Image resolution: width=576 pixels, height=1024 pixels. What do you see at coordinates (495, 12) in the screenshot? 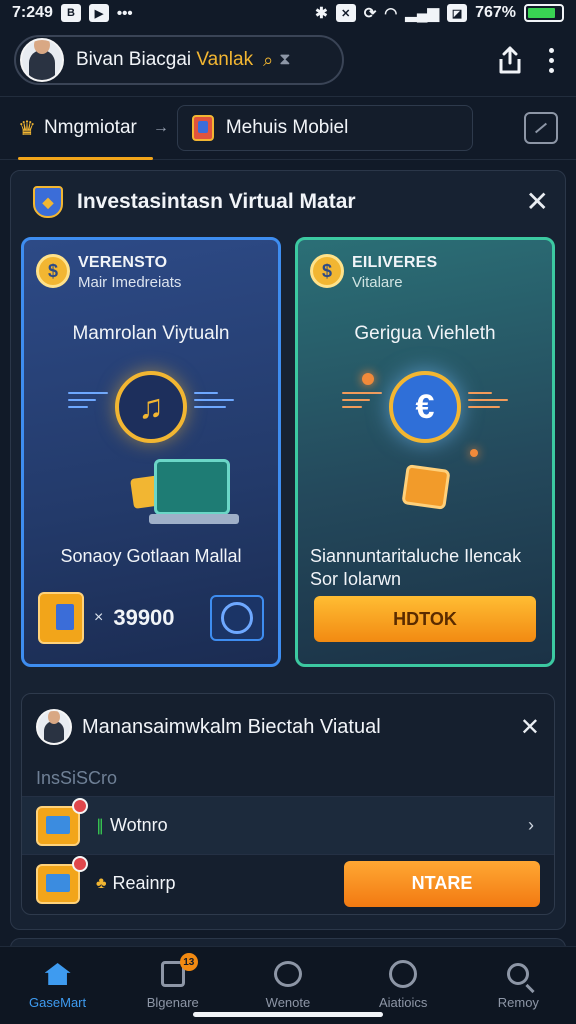
I see `battery-percent: 767%` at bounding box center [495, 12].